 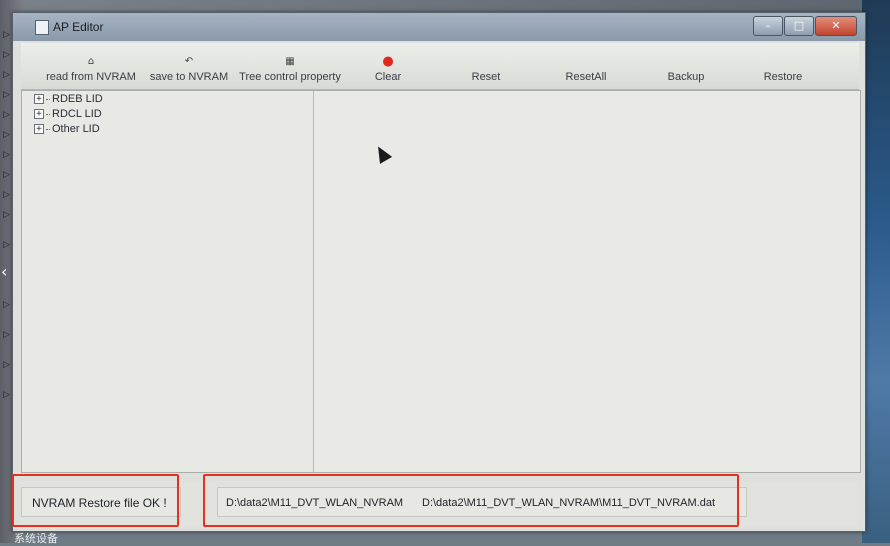 I want to click on clear-button: ● Clear, so click(x=388, y=66).